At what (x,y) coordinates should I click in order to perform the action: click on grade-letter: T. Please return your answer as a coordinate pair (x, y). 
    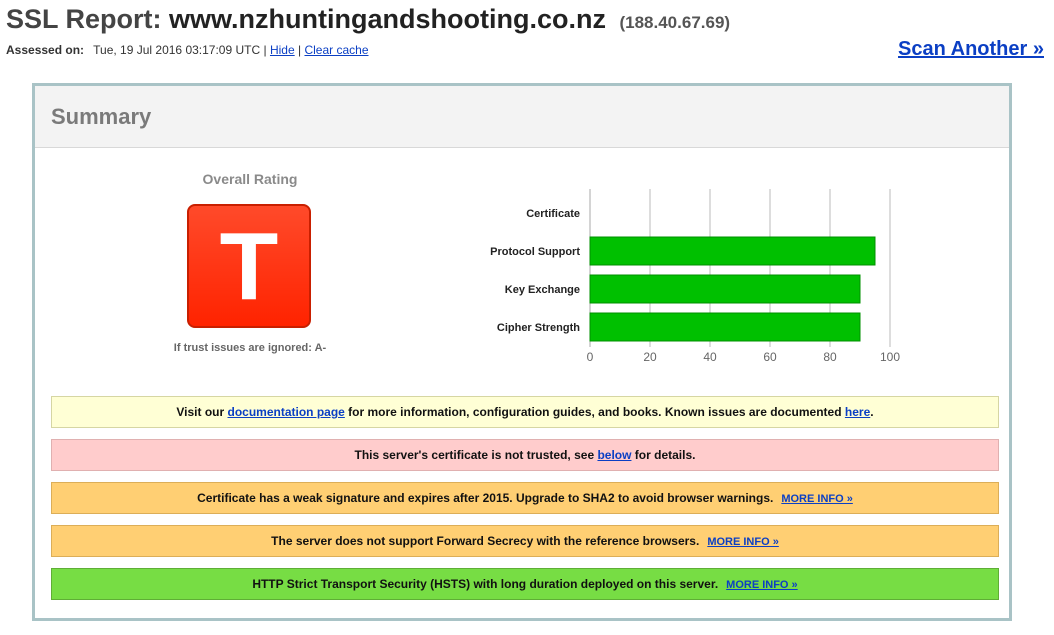
    Looking at the image, I should click on (249, 266).